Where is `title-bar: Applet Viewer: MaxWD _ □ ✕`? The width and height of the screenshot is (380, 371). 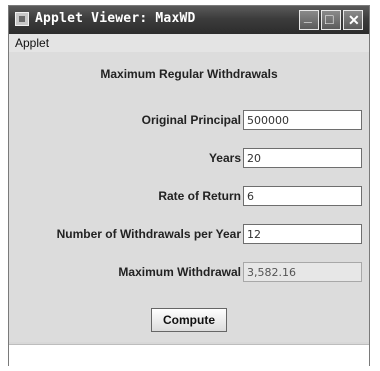
title-bar: Applet Viewer: MaxWD _ □ ✕ is located at coordinates (189, 20).